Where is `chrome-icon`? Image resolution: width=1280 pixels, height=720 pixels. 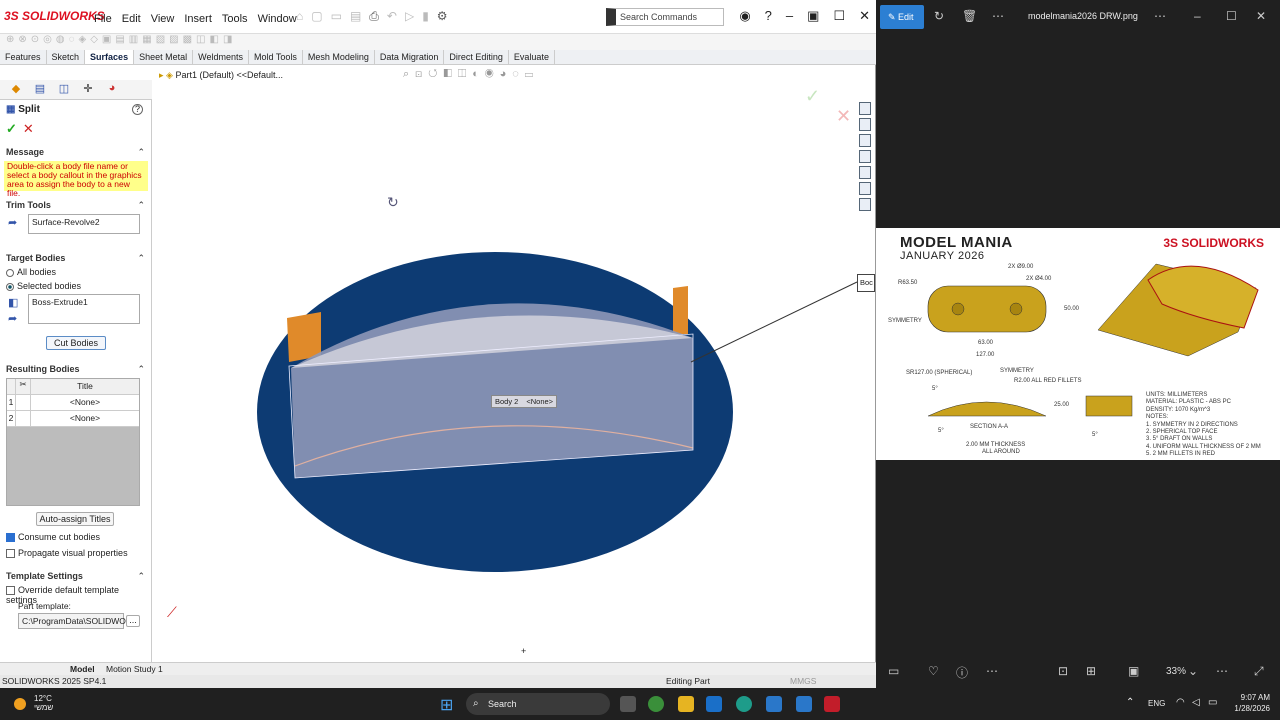
chrome-icon is located at coordinates (656, 704).